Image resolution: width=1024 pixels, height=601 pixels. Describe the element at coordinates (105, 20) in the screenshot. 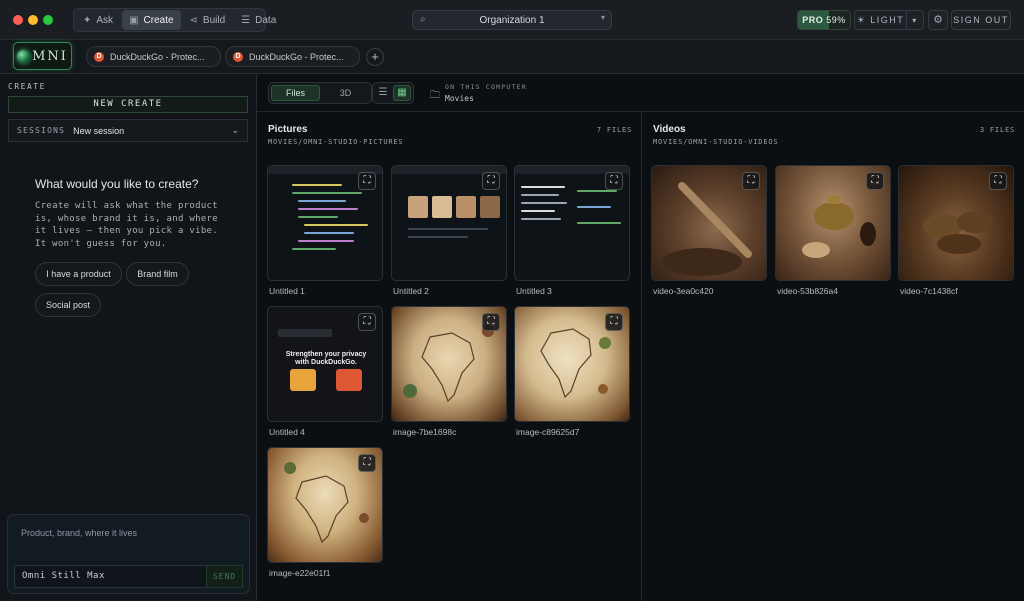

I see `nav-ask-label: Ask` at that location.